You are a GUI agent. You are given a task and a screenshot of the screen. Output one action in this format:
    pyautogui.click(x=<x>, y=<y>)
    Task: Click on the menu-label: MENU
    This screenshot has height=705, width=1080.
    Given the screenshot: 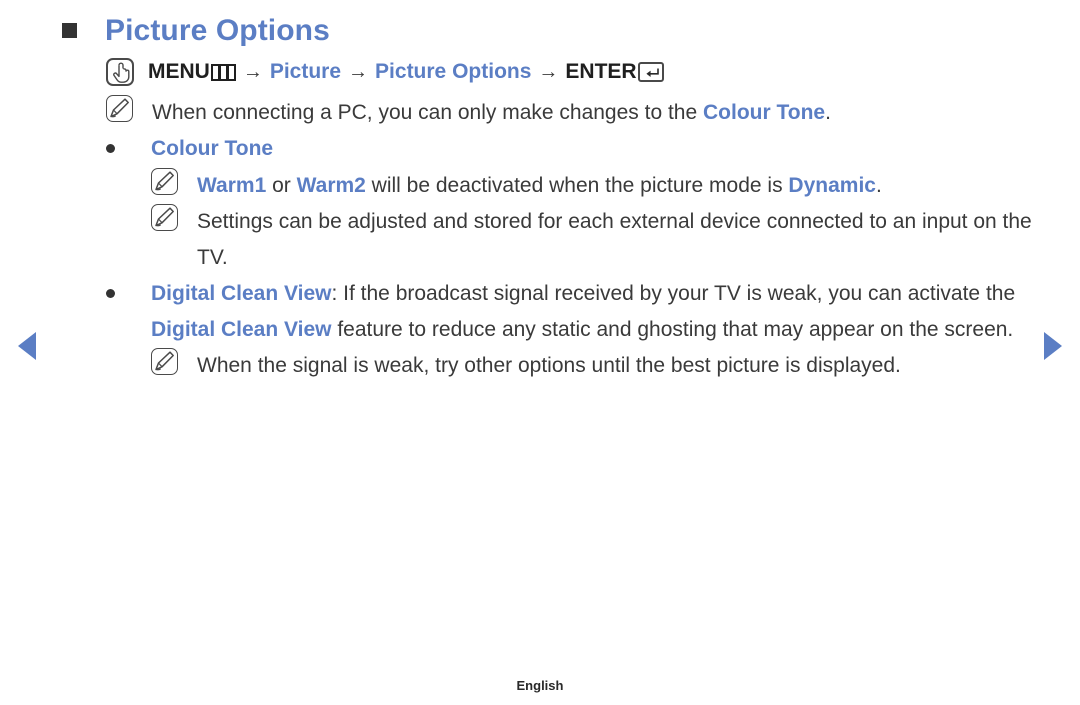 What is the action you would take?
    pyautogui.click(x=179, y=71)
    